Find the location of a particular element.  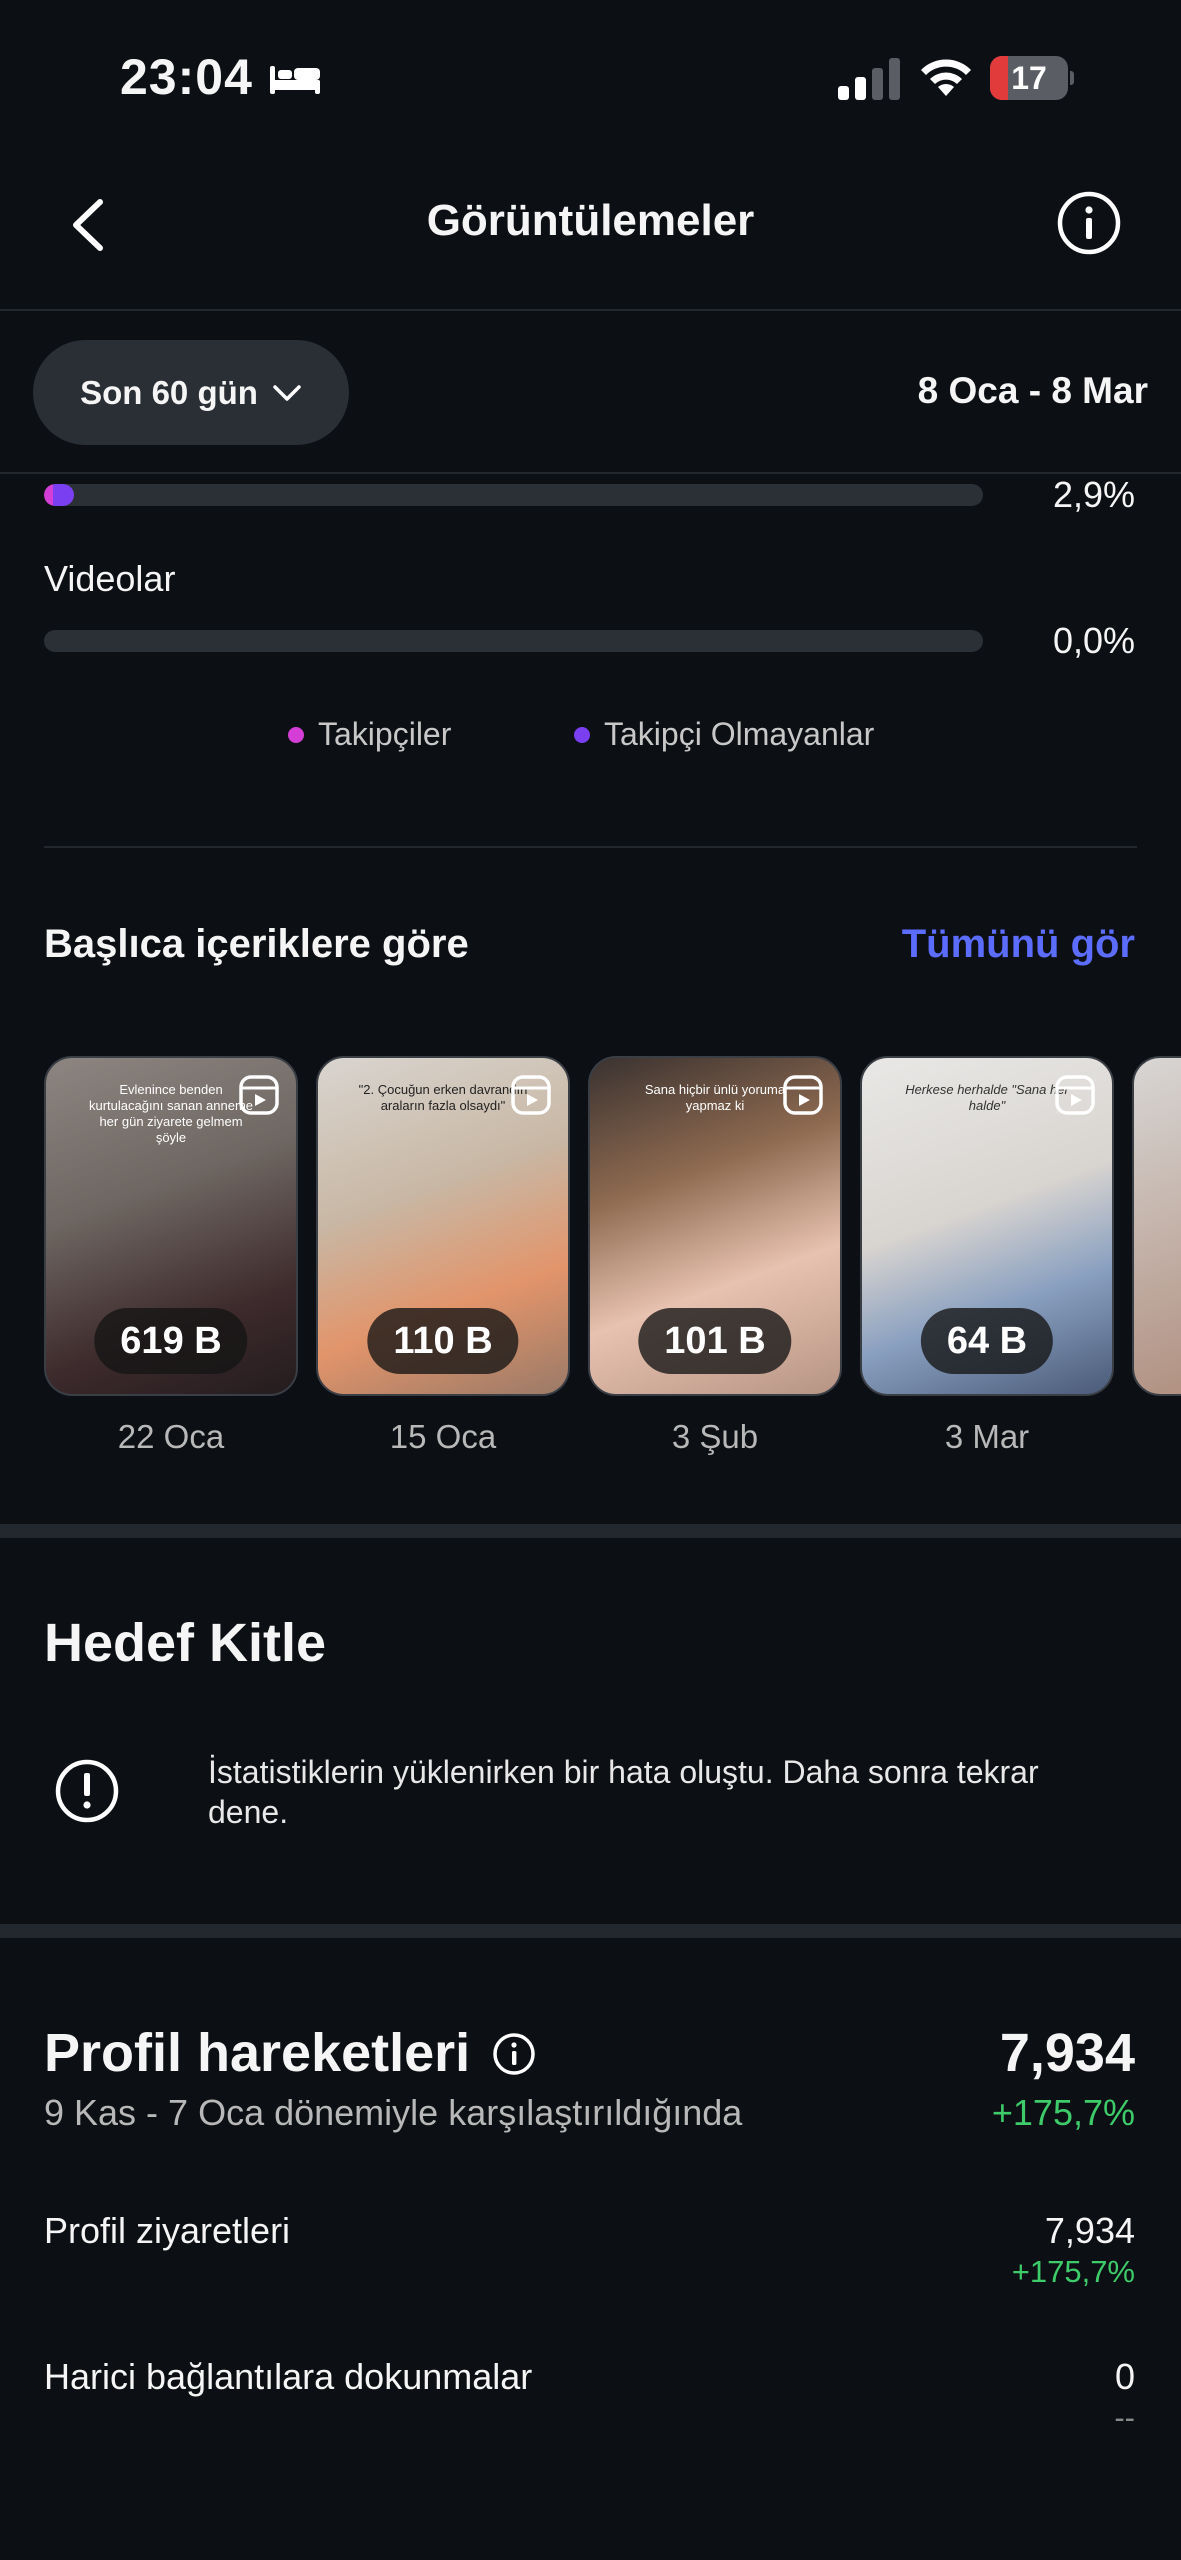

content-date: 22 Oca is located at coordinates (171, 1436).